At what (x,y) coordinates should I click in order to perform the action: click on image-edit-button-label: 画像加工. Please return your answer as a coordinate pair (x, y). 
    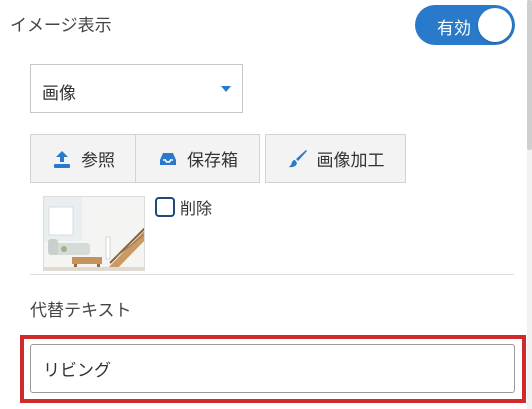
    Looking at the image, I should click on (350, 161).